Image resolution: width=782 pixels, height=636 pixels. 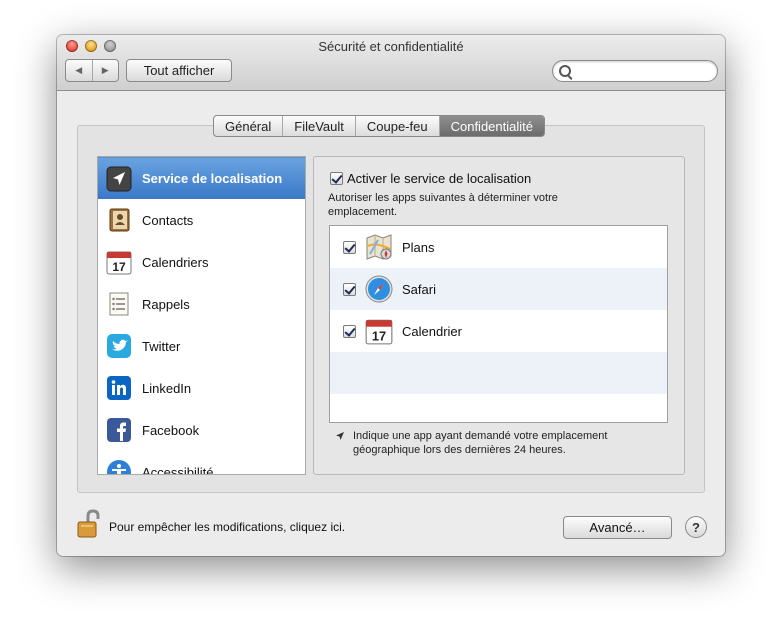 What do you see at coordinates (635, 71) in the screenshot?
I see `search-field` at bounding box center [635, 71].